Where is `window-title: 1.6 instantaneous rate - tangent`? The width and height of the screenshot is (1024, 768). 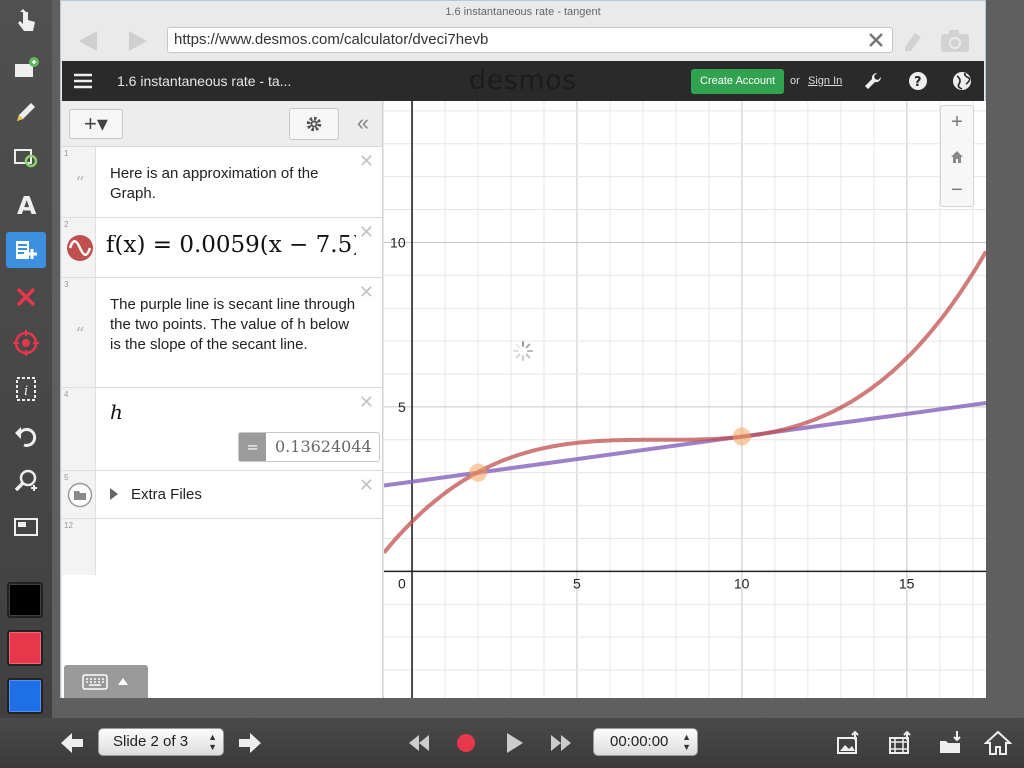
window-title: 1.6 instantaneous rate - tangent is located at coordinates (523, 12).